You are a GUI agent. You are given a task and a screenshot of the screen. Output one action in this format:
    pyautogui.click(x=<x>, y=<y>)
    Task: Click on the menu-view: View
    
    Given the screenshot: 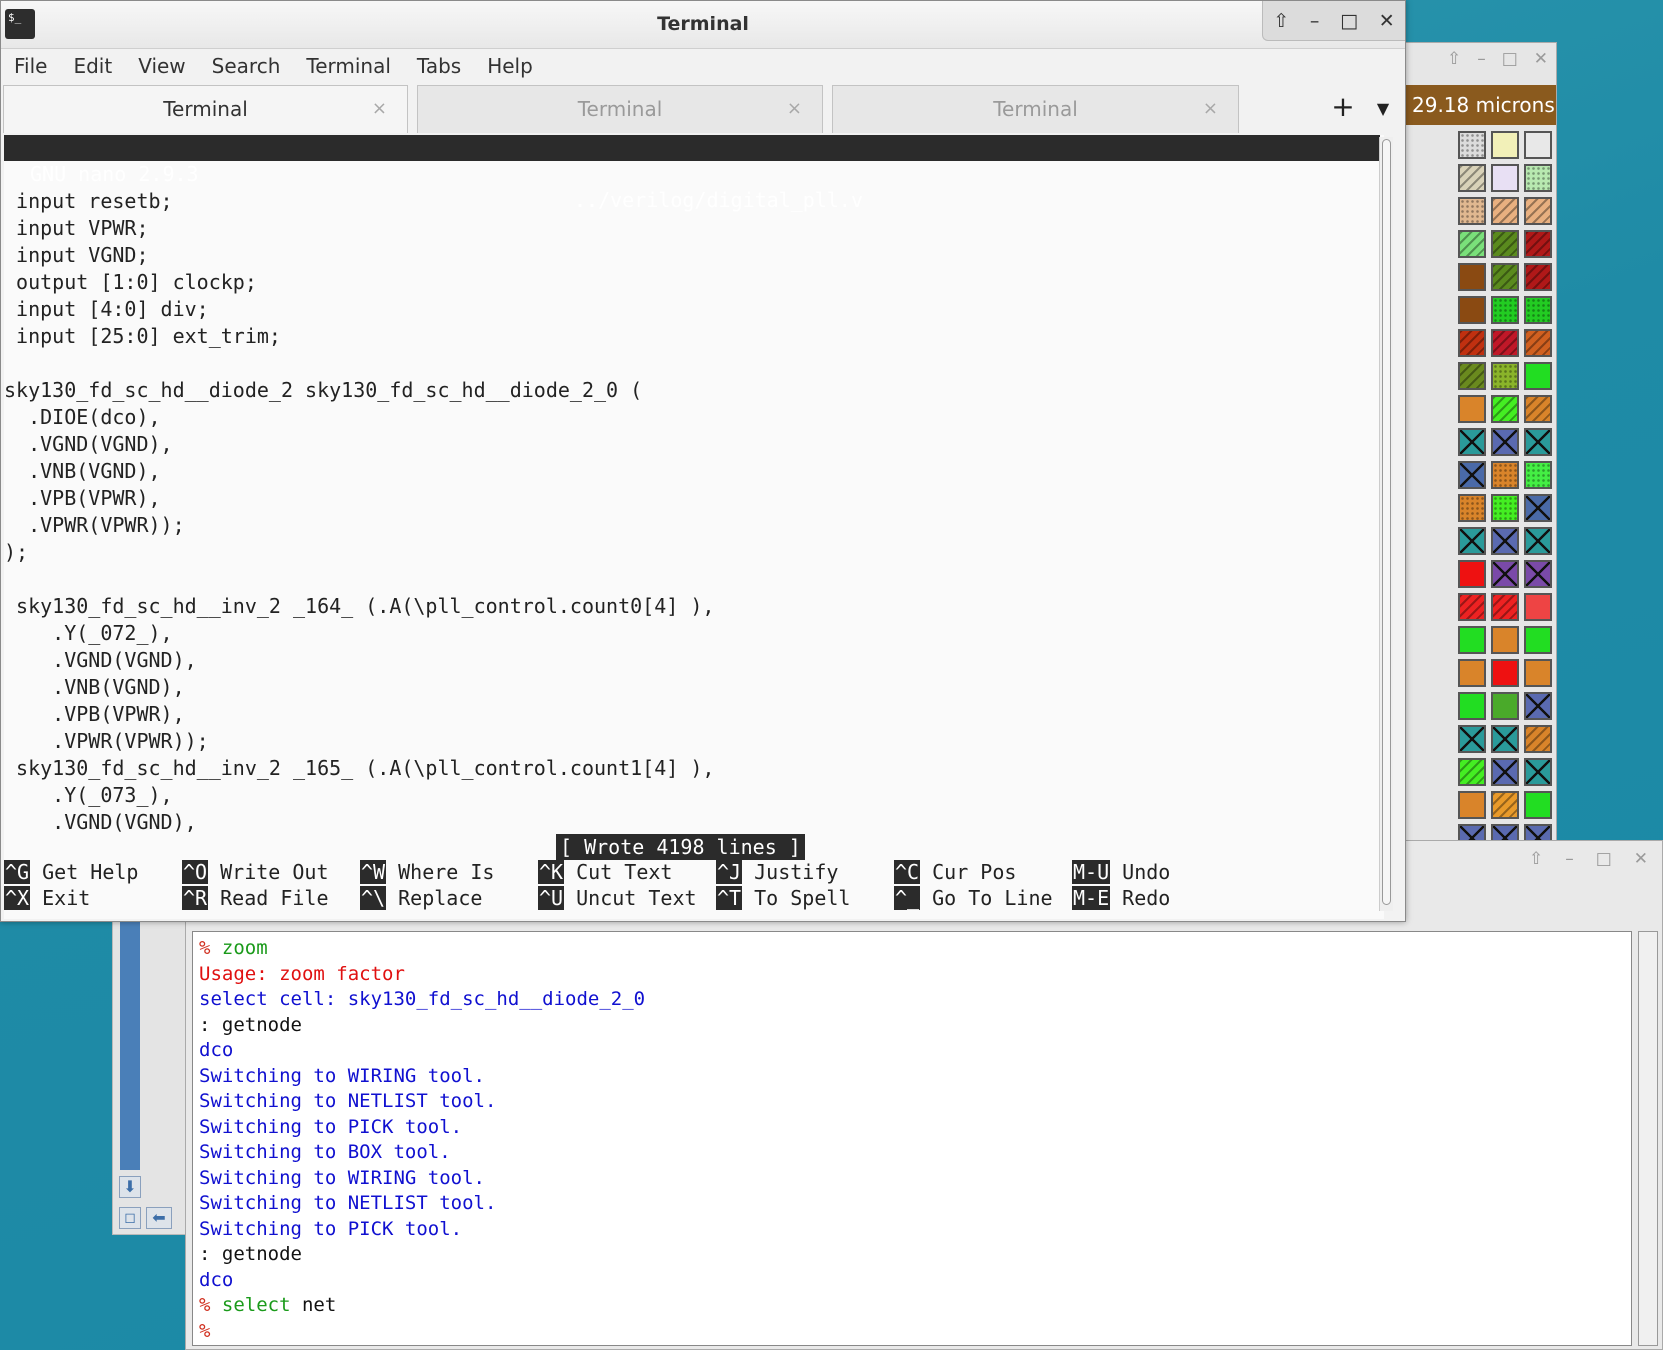 What is the action you would take?
    pyautogui.click(x=161, y=66)
    